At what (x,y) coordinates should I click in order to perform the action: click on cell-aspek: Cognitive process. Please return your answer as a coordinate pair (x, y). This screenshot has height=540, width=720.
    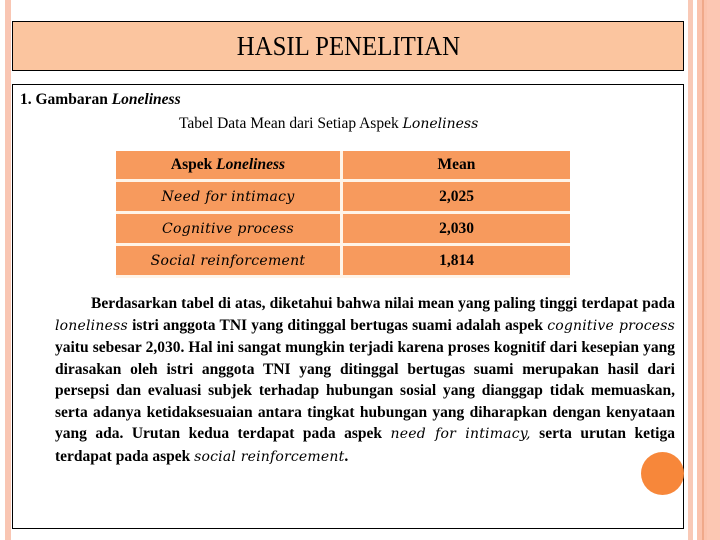
    Looking at the image, I should click on (229, 230).